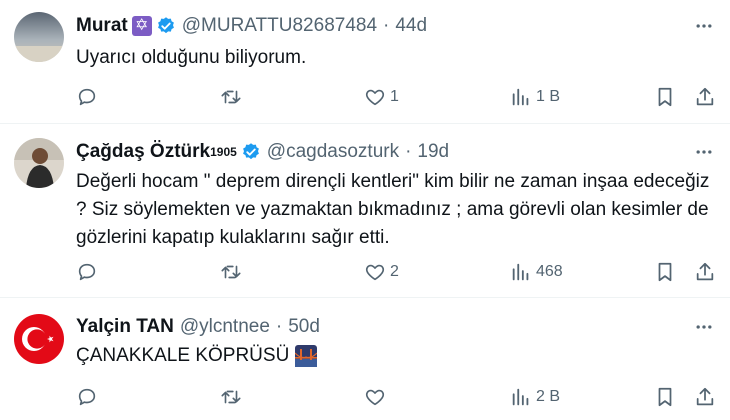  Describe the element at coordinates (225, 327) in the screenshot. I see `user-handle: @ylcntnee` at that location.